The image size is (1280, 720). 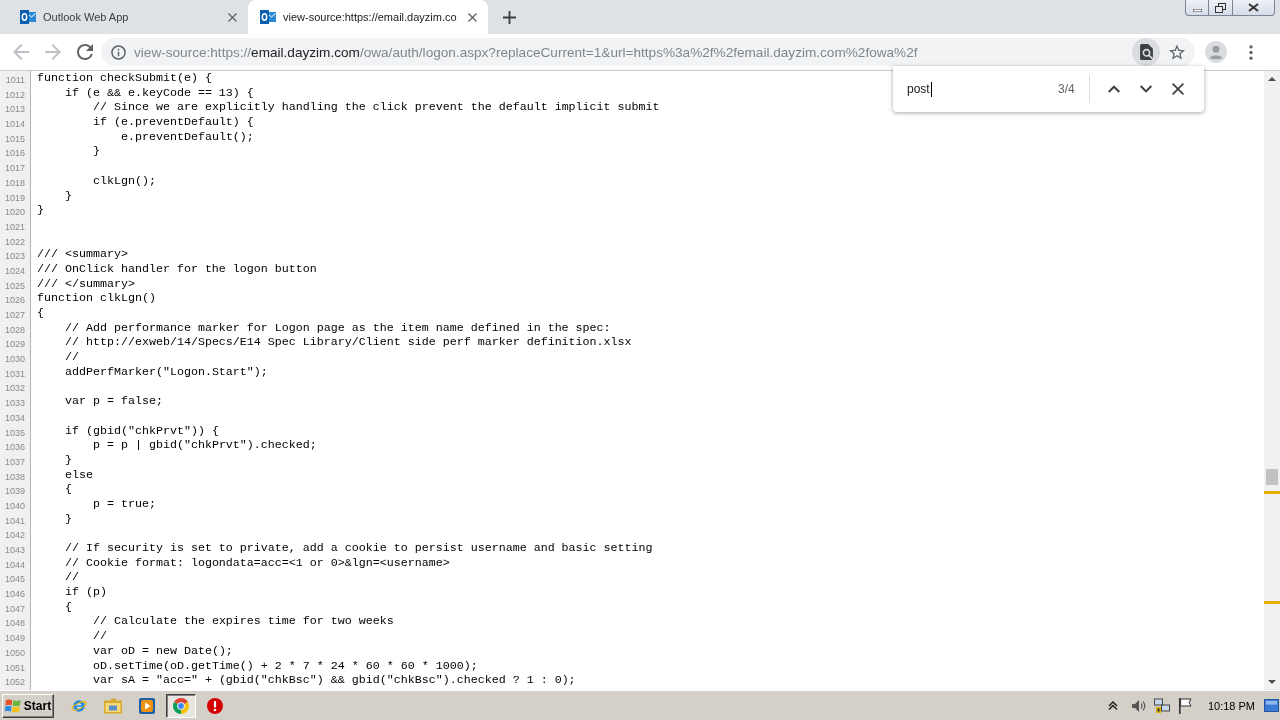 I want to click on code-line: p = p | gbid("chkPrvt").checked;, so click(x=204, y=445).